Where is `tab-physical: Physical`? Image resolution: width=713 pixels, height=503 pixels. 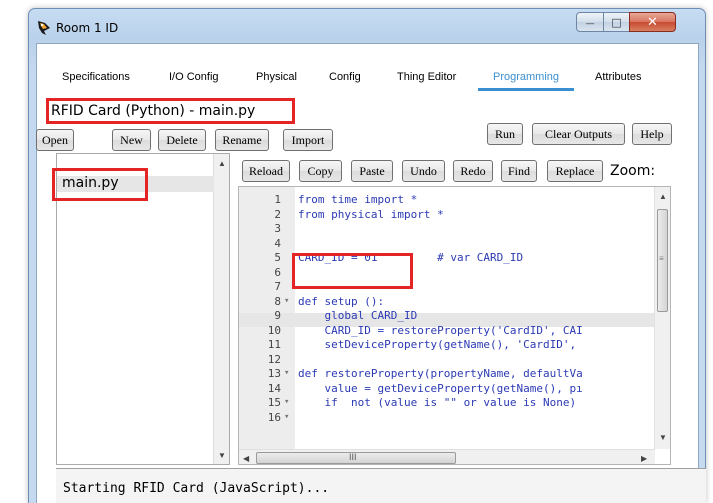 tab-physical: Physical is located at coordinates (276, 77).